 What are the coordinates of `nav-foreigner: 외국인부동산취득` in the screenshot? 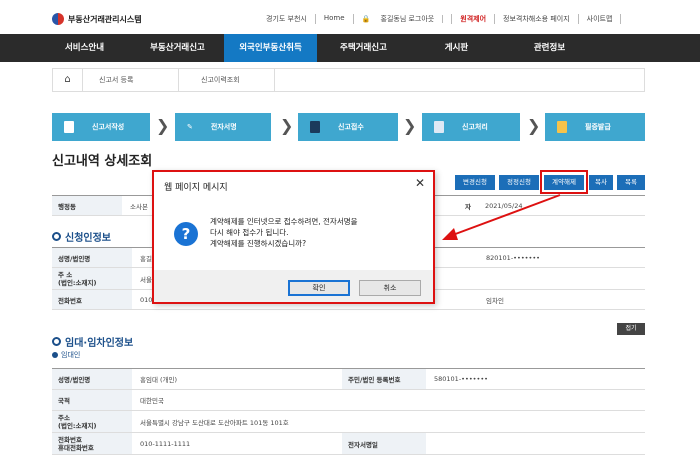 It's located at (270, 48).